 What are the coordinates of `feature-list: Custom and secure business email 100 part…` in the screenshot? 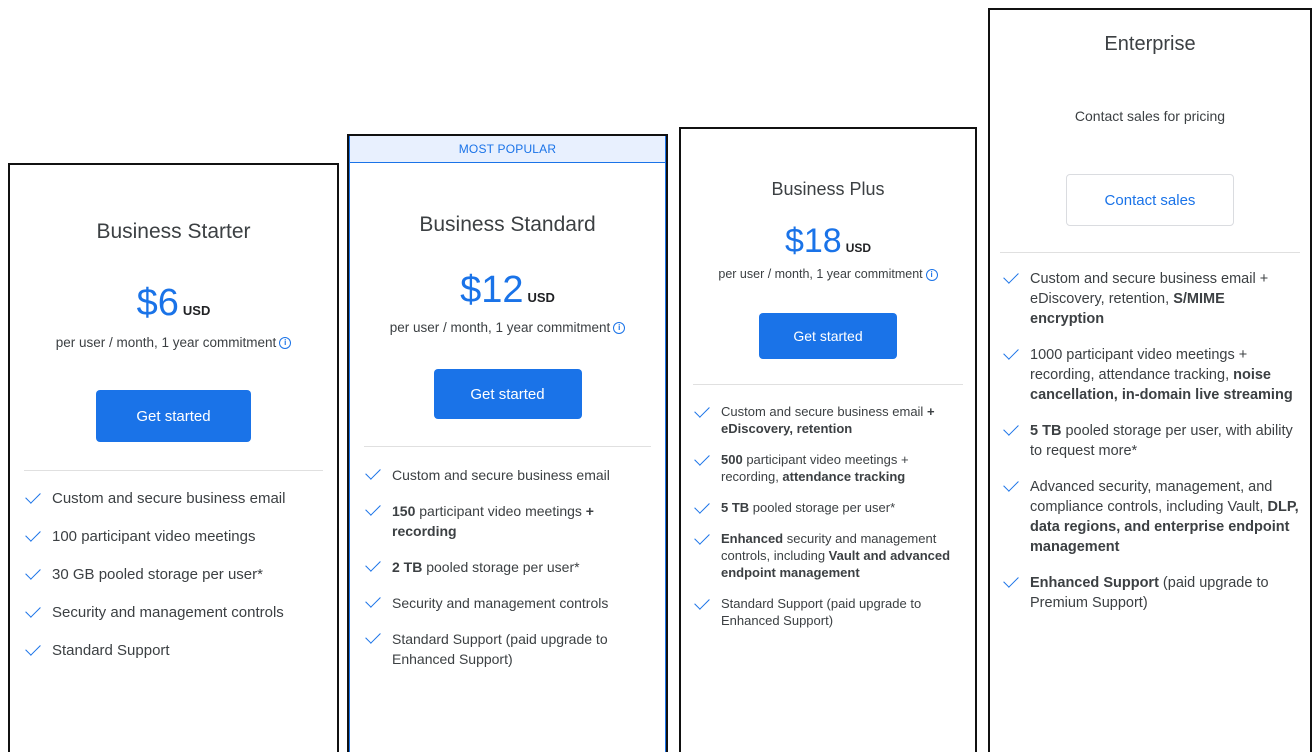 It's located at (173, 574).